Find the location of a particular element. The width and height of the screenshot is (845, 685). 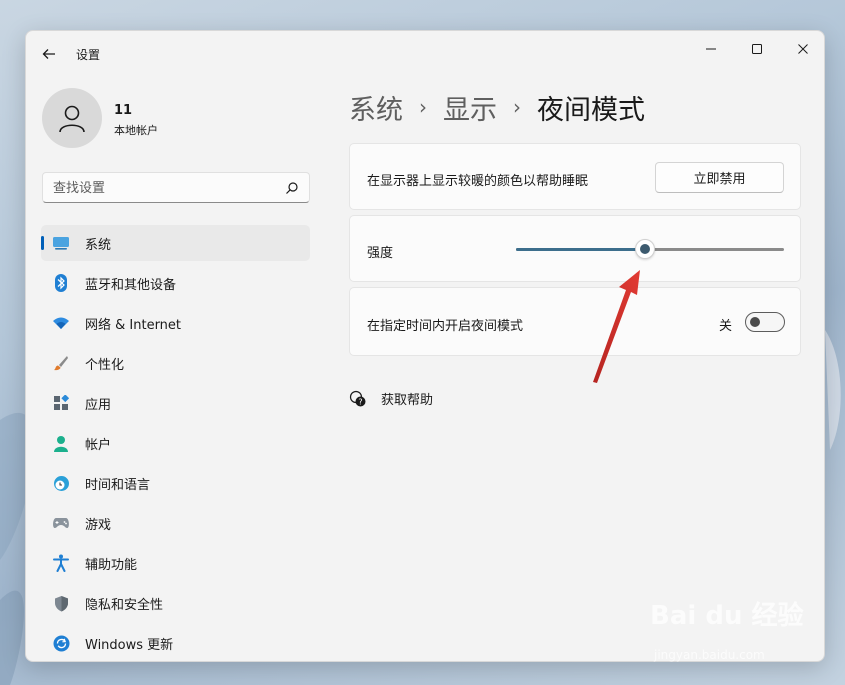

close-icon is located at coordinates (803, 49).